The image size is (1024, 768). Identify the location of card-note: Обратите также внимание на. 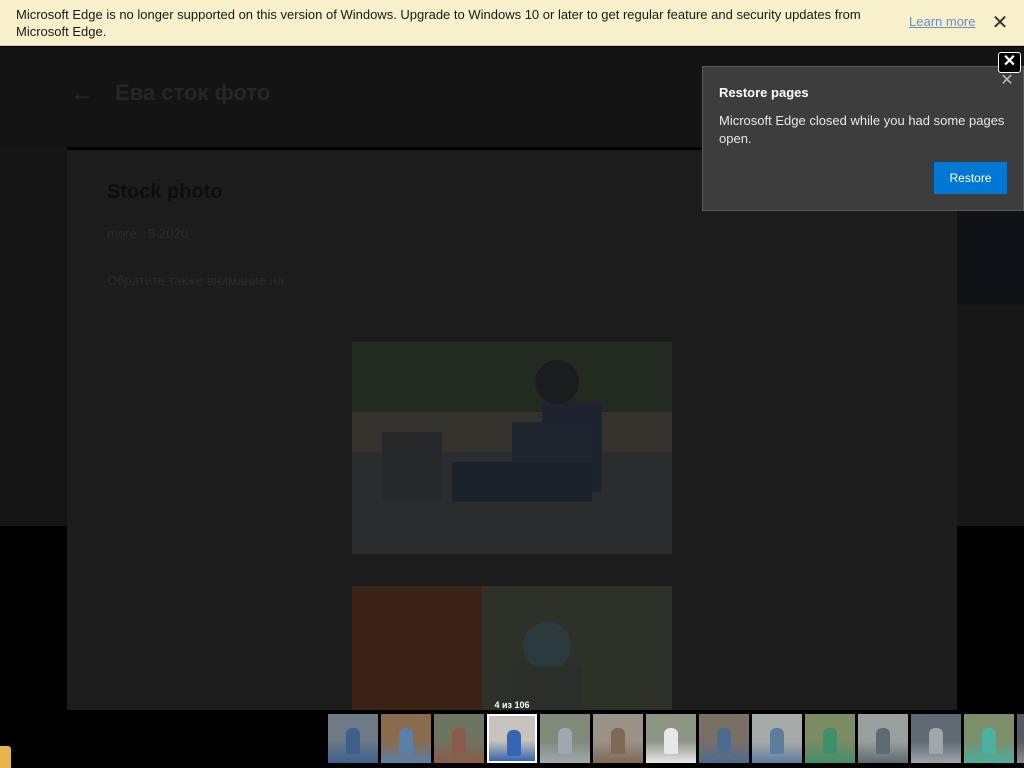
(196, 280).